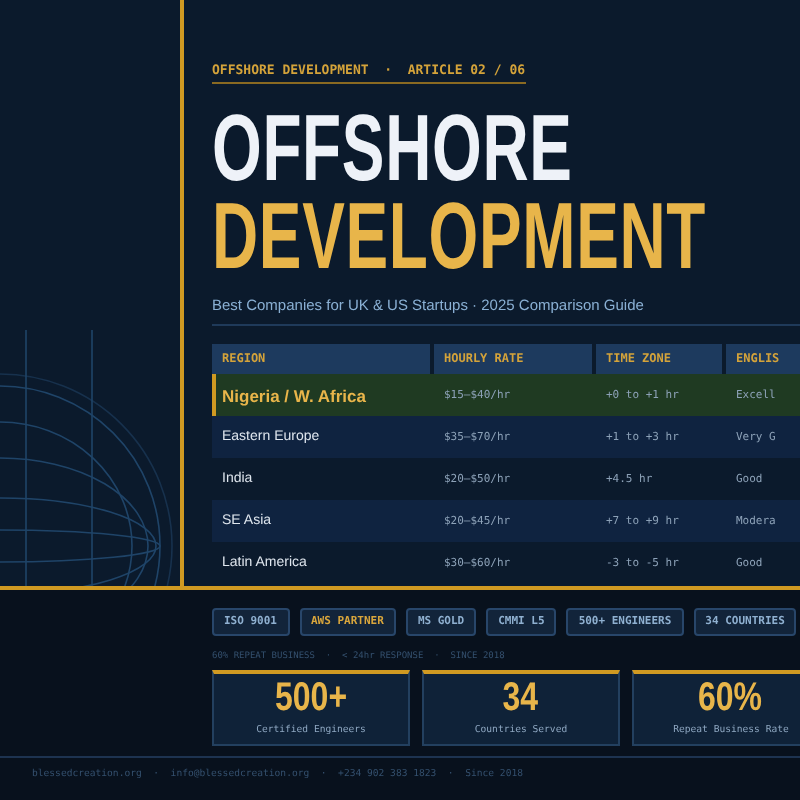 Image resolution: width=800 pixels, height=800 pixels. I want to click on stat-value: 500+, so click(311, 698).